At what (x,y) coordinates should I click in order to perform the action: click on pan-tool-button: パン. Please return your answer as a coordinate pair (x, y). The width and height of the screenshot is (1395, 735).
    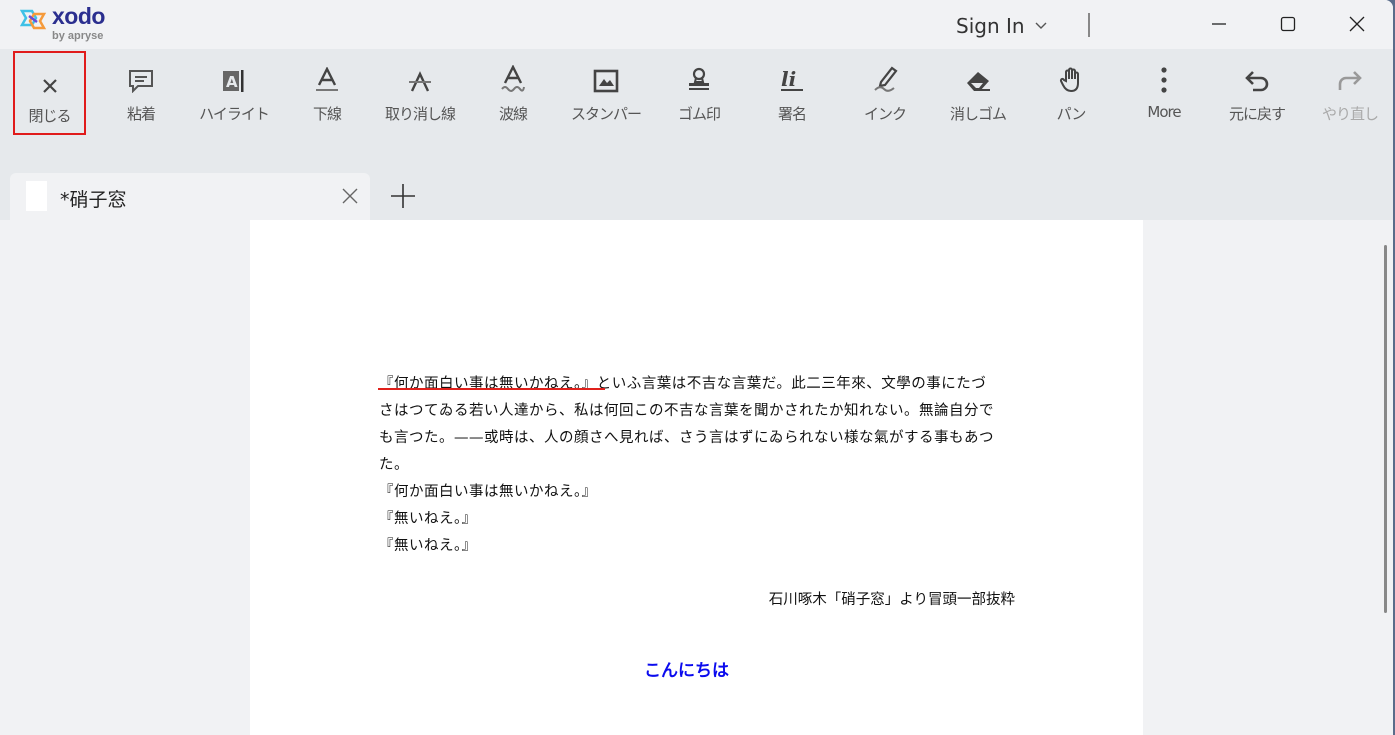
    Looking at the image, I should click on (1071, 93).